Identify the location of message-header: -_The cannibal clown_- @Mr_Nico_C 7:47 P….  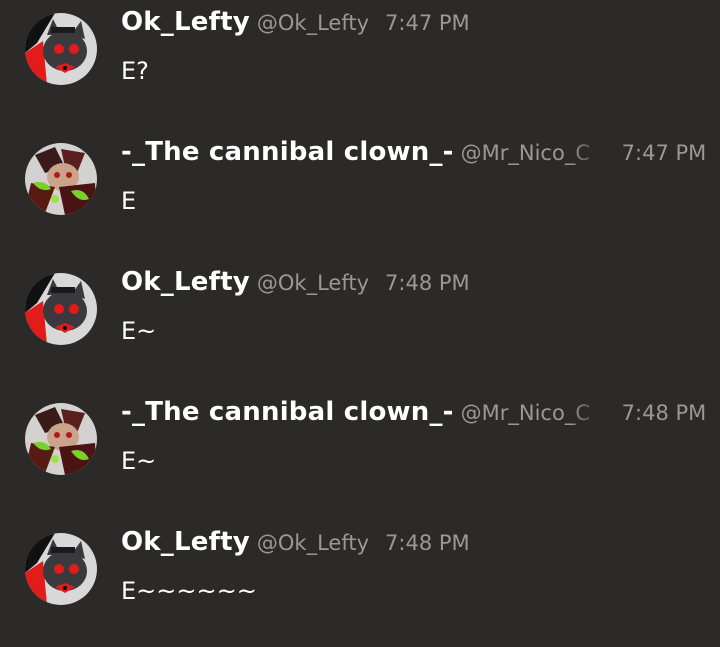
(420, 157).